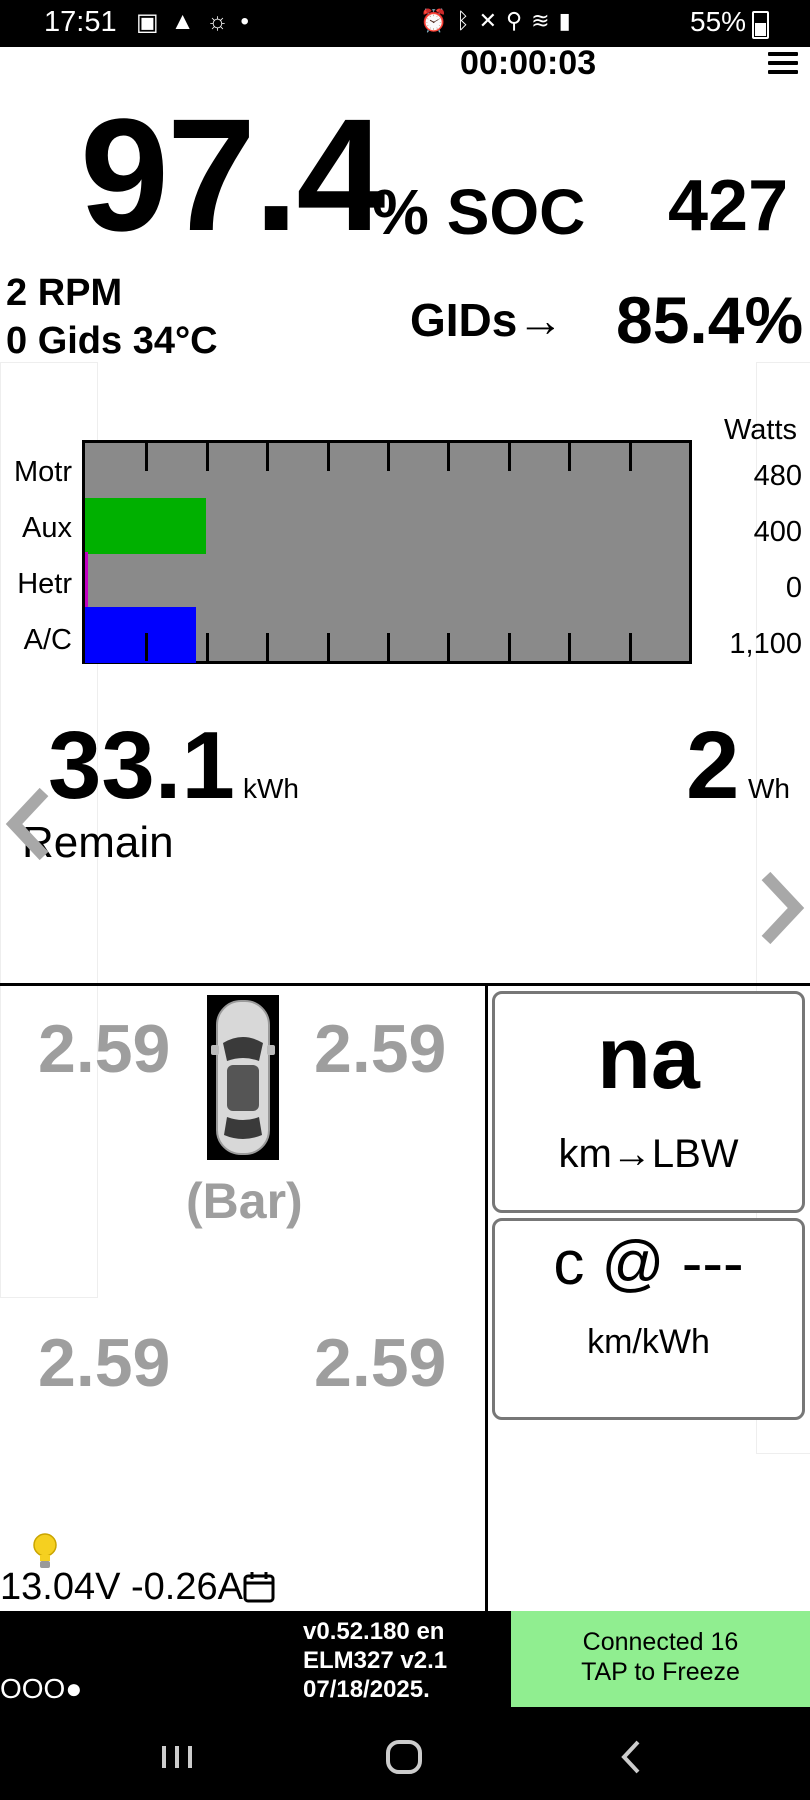 This screenshot has width=810, height=1800. What do you see at coordinates (780, 908) in the screenshot?
I see `chevron-right-icon` at bounding box center [780, 908].